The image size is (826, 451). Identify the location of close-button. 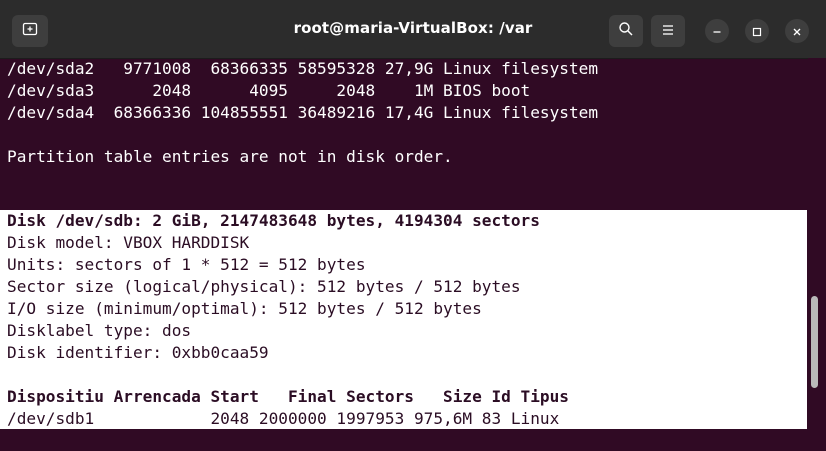
(797, 31).